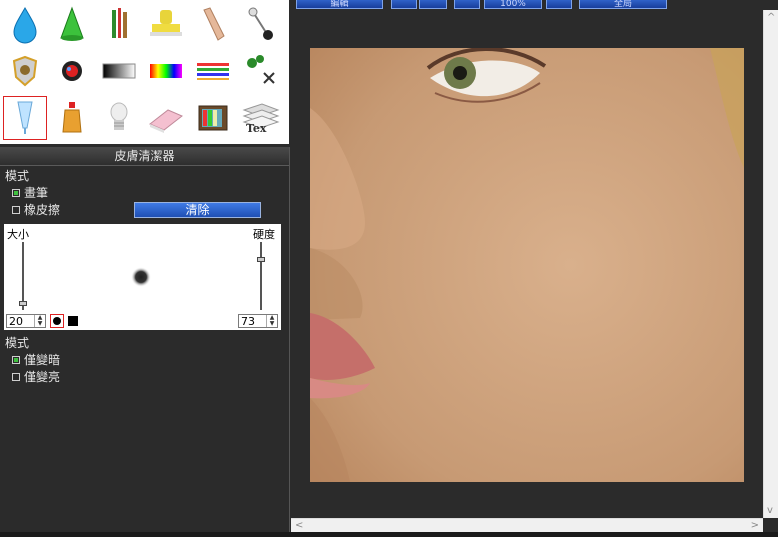  I want to click on size-label: 大小, so click(18, 234).